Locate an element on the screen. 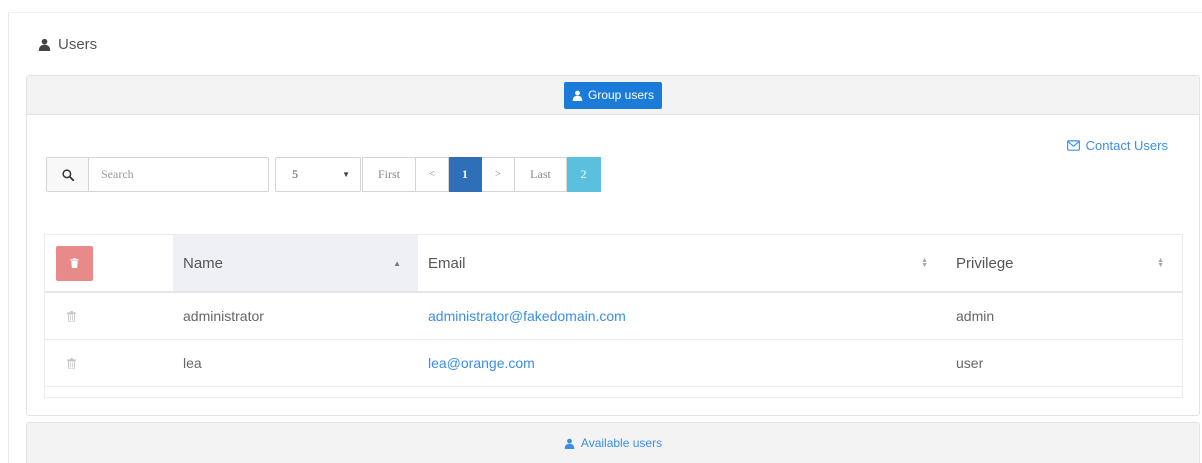  pager-prev-button: < is located at coordinates (432, 174).